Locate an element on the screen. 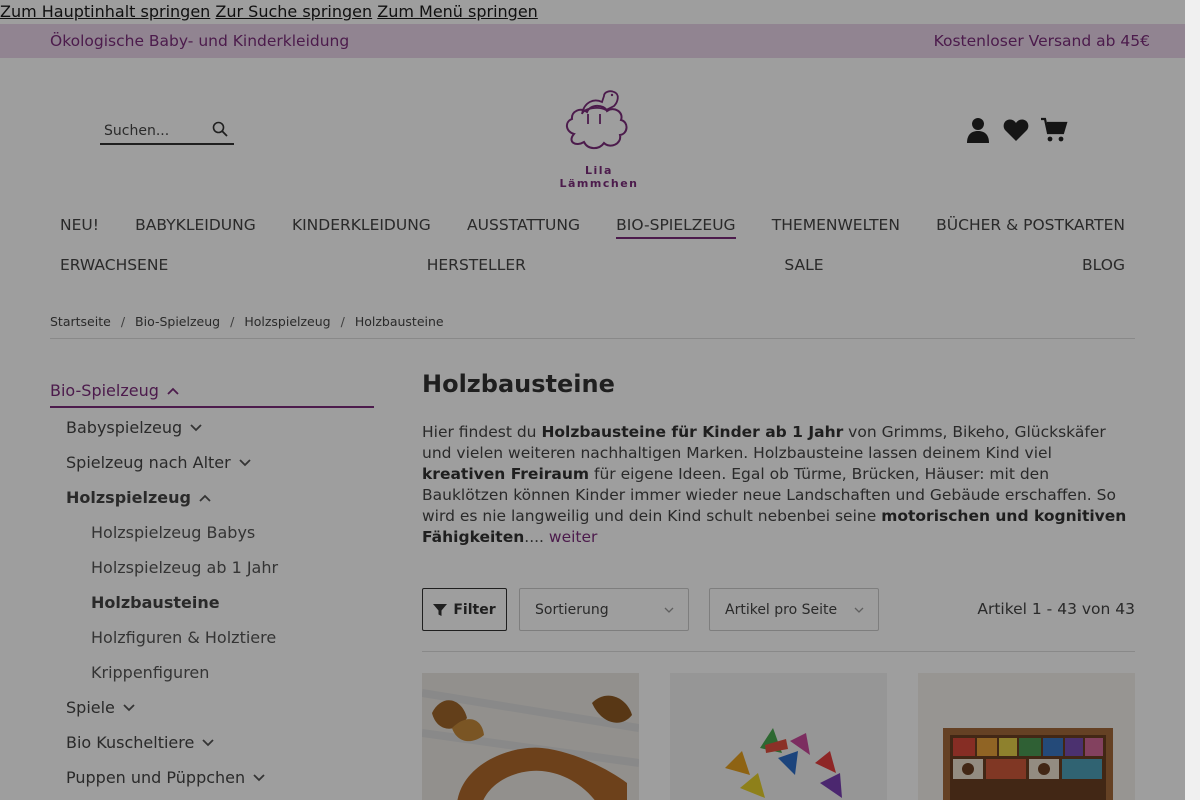 The image size is (1200, 800). header-icons is located at coordinates (1016, 130).